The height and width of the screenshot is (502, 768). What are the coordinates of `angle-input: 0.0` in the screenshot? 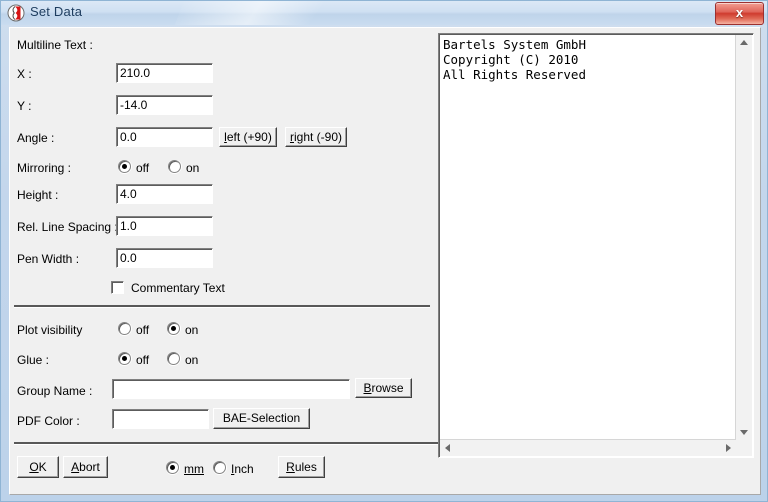 It's located at (164, 137).